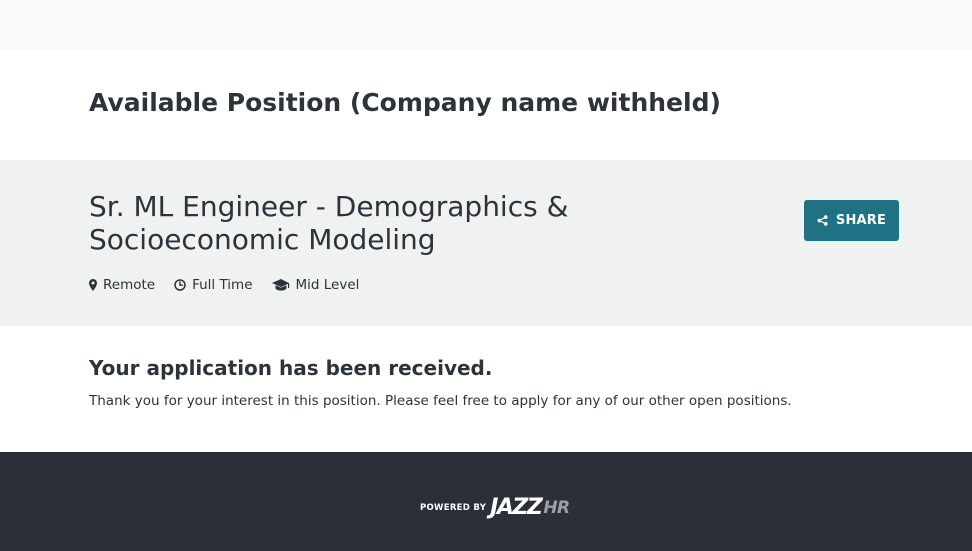 The width and height of the screenshot is (972, 551). What do you see at coordinates (93, 285) in the screenshot?
I see `map-marker-icon` at bounding box center [93, 285].